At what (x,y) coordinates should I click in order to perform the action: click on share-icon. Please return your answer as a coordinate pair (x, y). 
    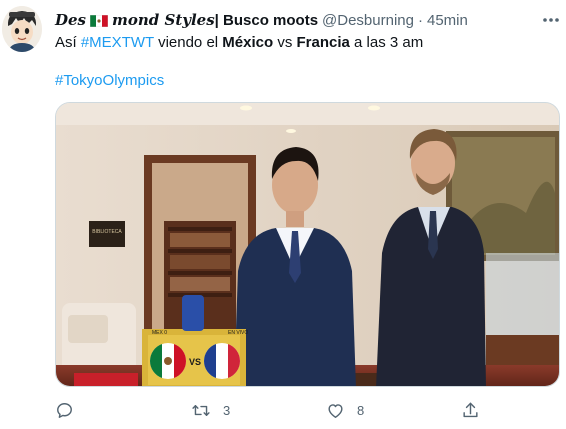
    Looking at the image, I should click on (470, 409).